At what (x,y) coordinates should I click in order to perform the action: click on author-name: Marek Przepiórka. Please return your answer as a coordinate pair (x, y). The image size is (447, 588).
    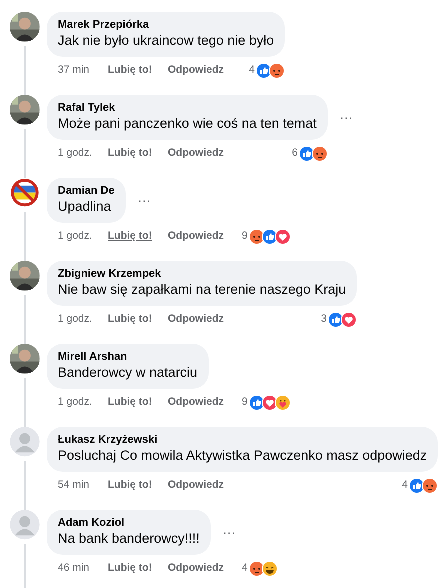
    Looking at the image, I should click on (104, 25).